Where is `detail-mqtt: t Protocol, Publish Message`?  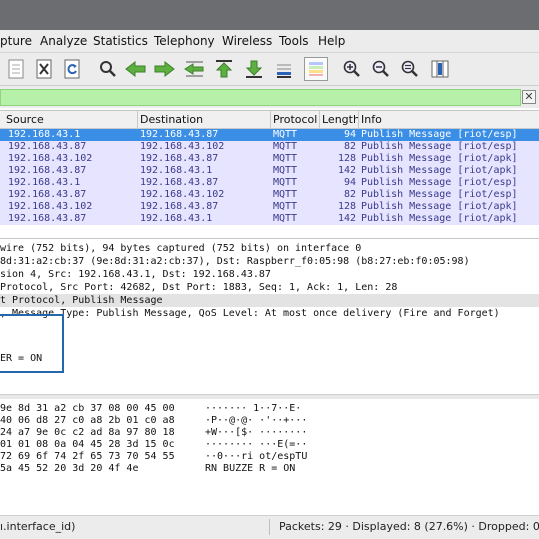
detail-mqtt: t Protocol, Publish Message is located at coordinates (269, 300).